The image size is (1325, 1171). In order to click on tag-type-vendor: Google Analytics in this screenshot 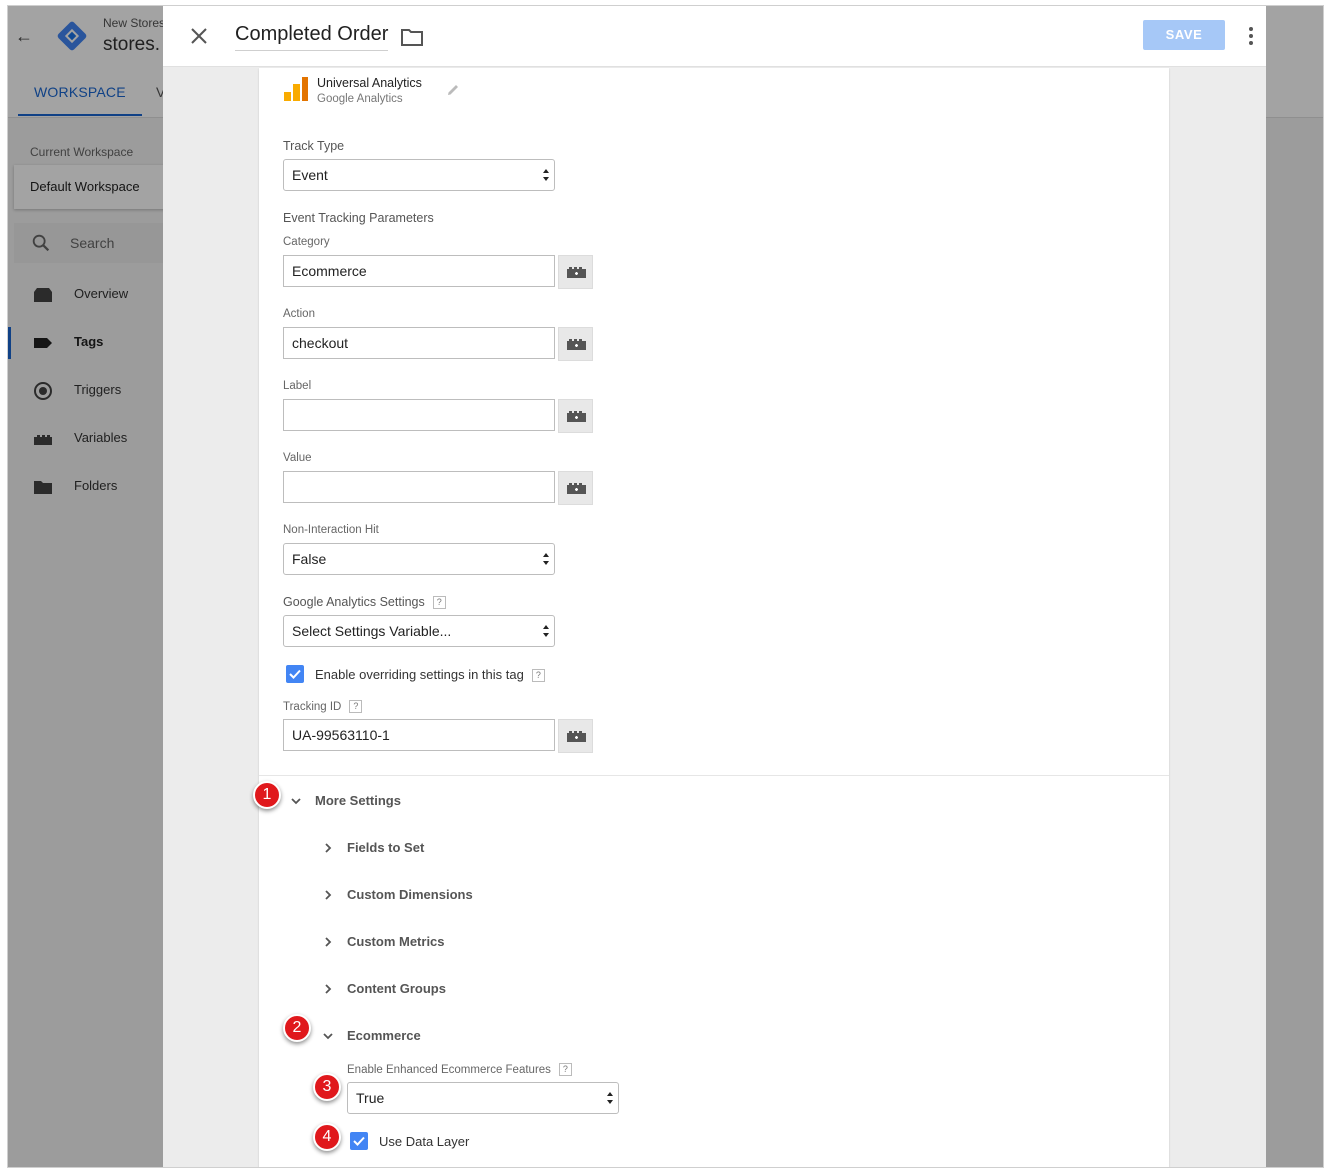, I will do `click(360, 99)`.